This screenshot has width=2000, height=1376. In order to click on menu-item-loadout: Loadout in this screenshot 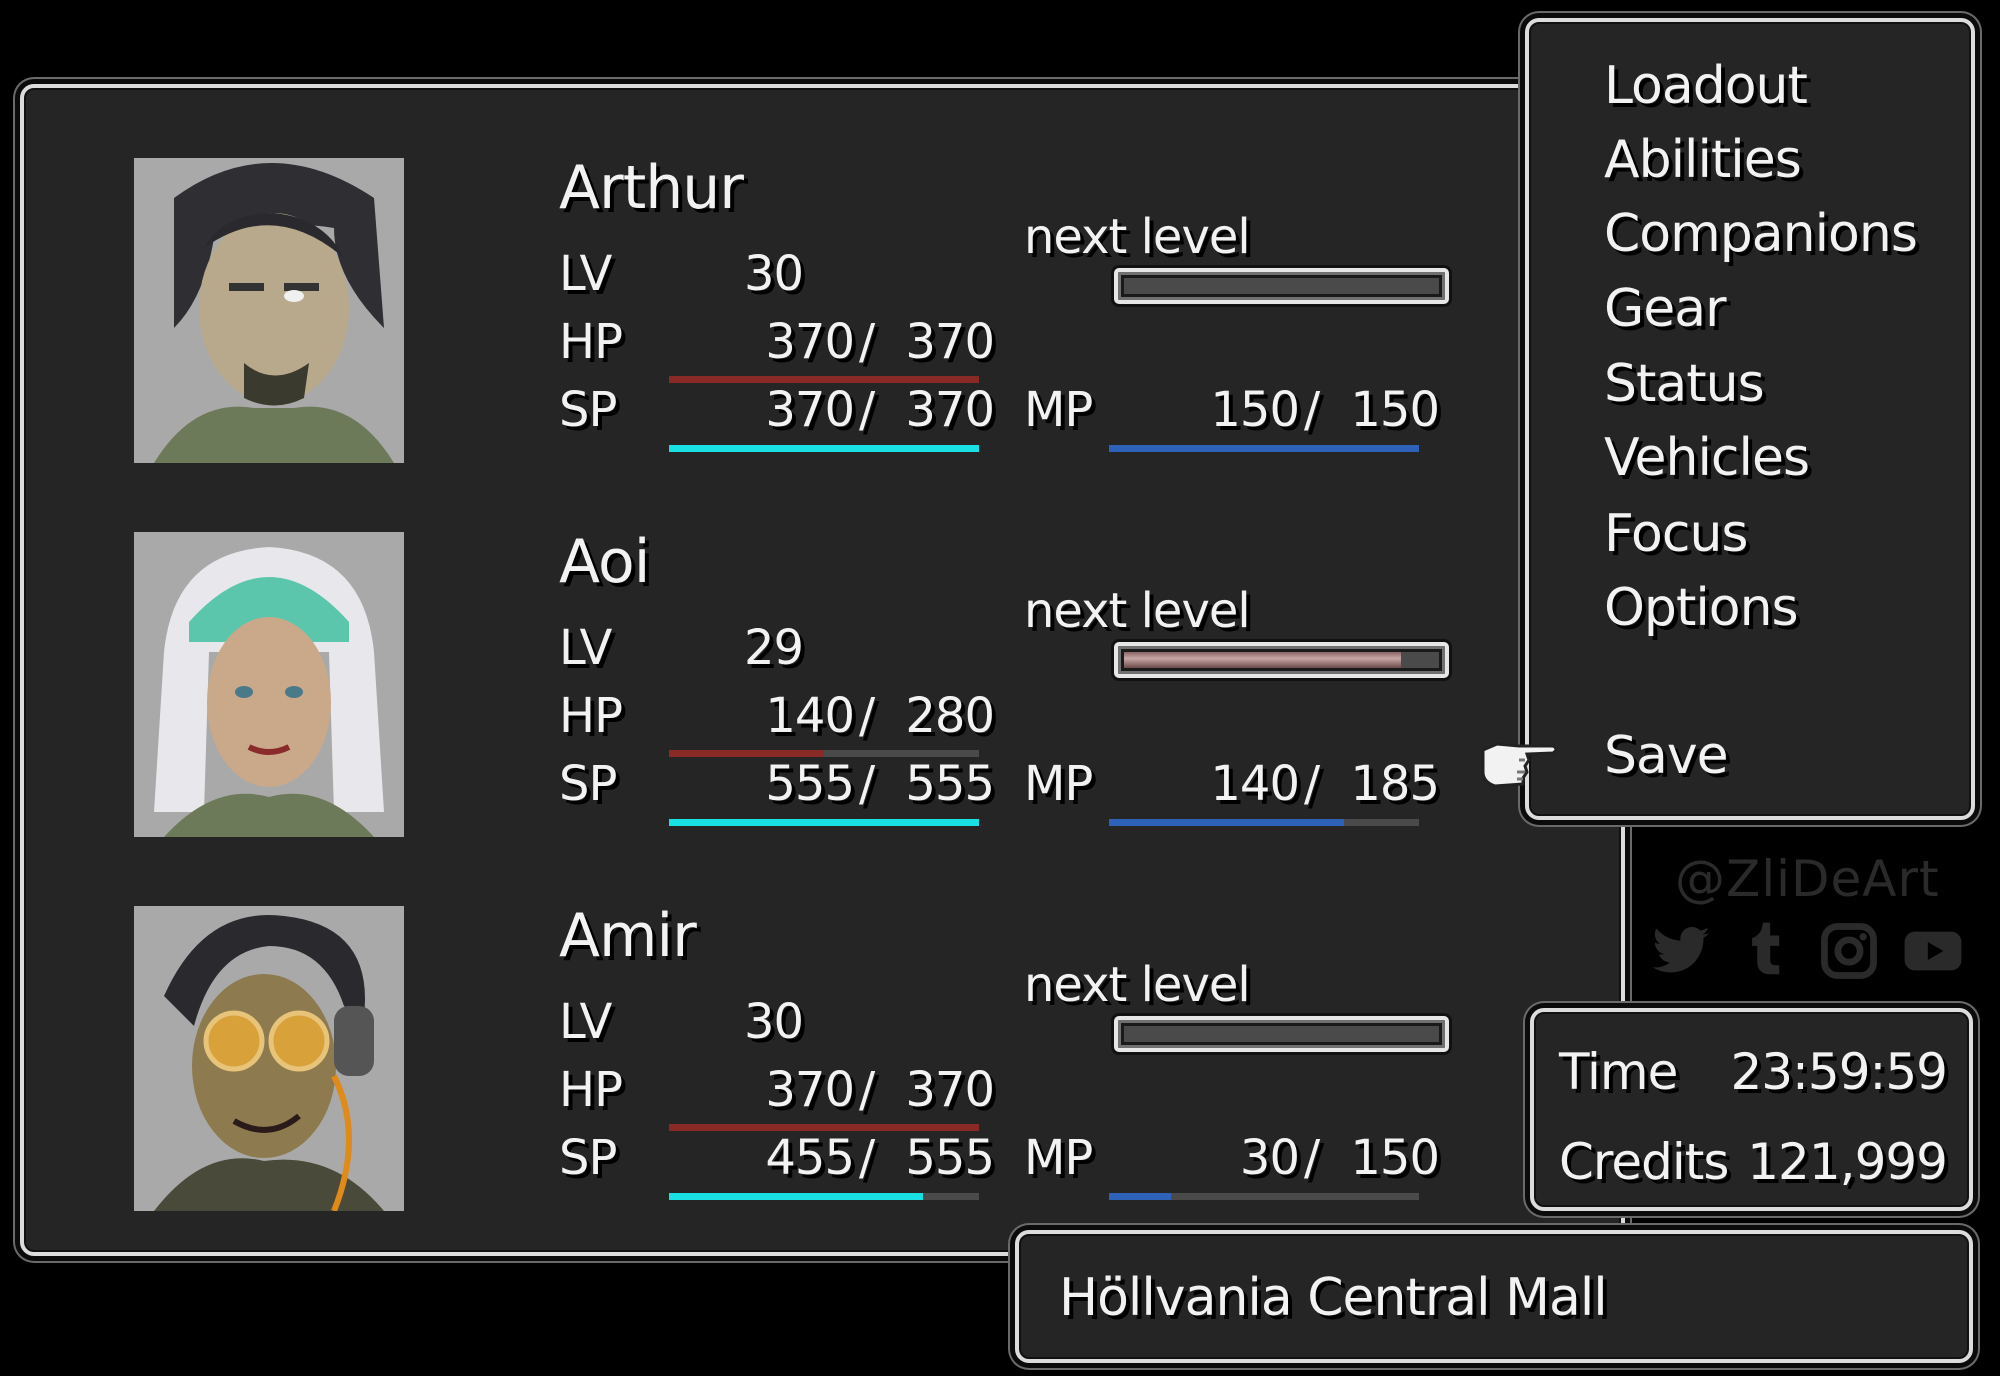, I will do `click(1706, 86)`.